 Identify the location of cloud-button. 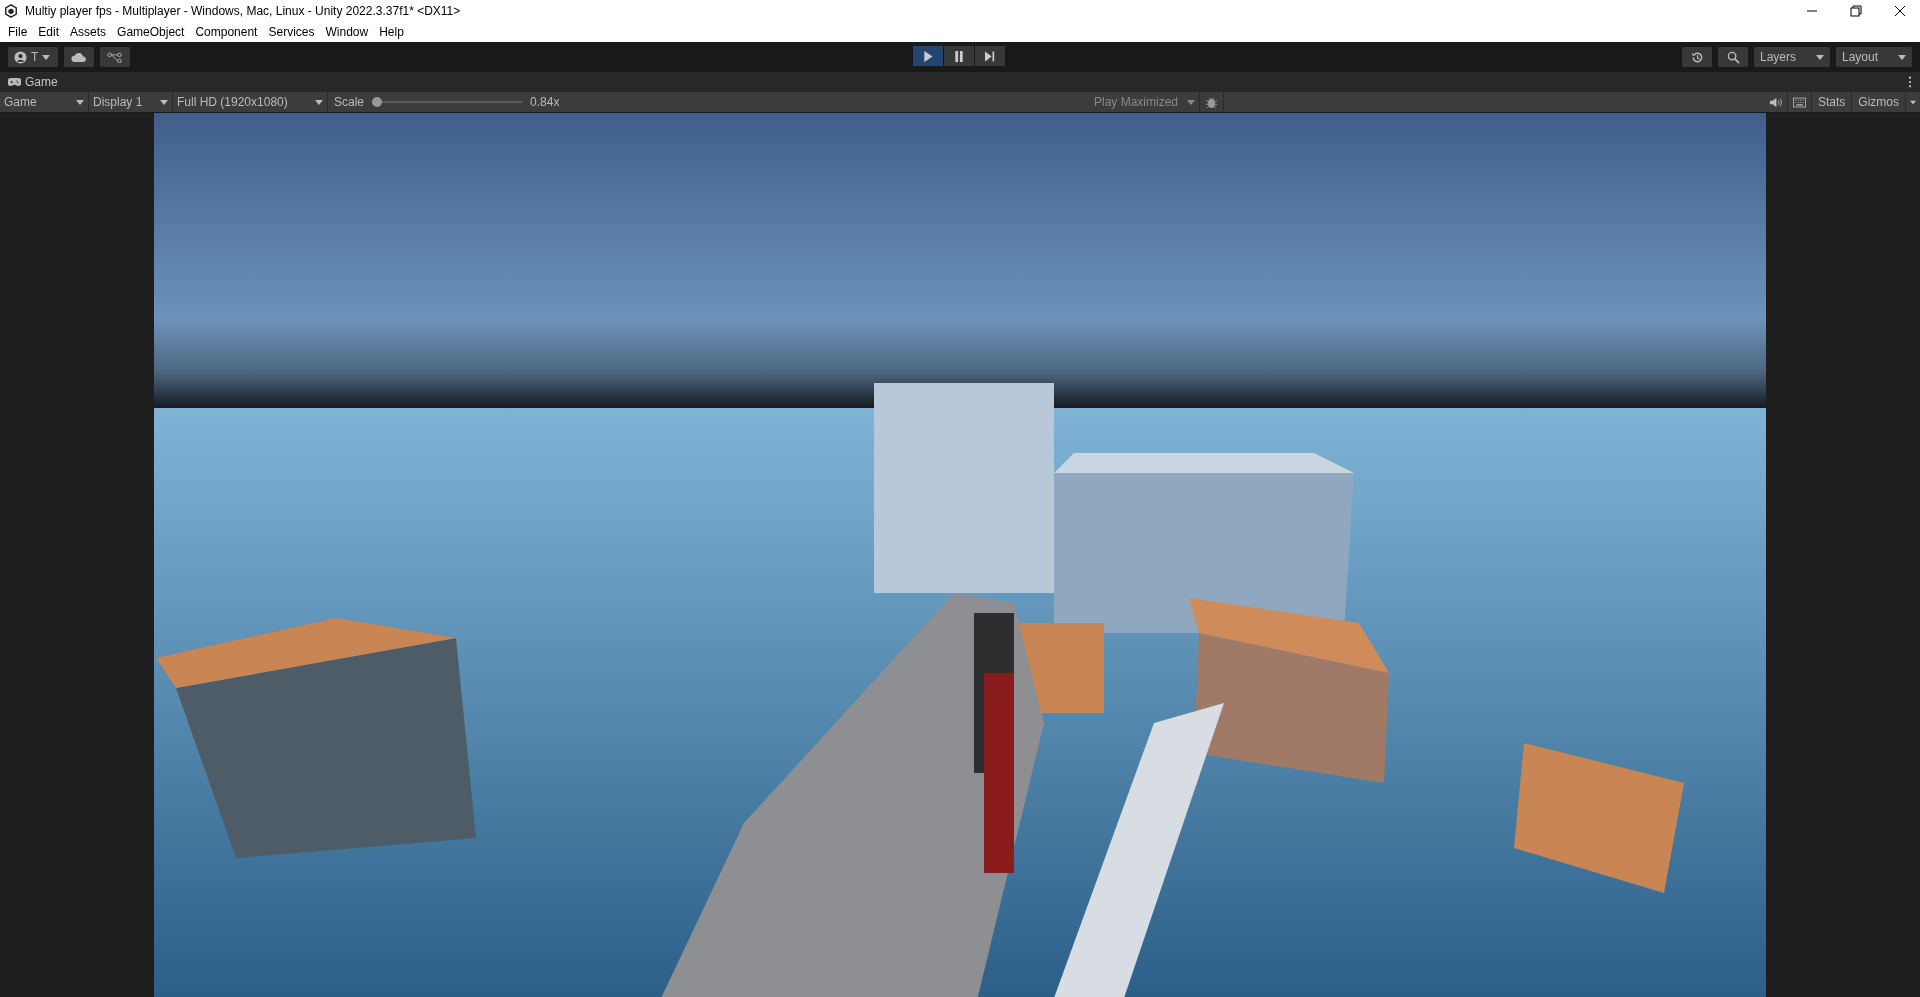
(79, 57).